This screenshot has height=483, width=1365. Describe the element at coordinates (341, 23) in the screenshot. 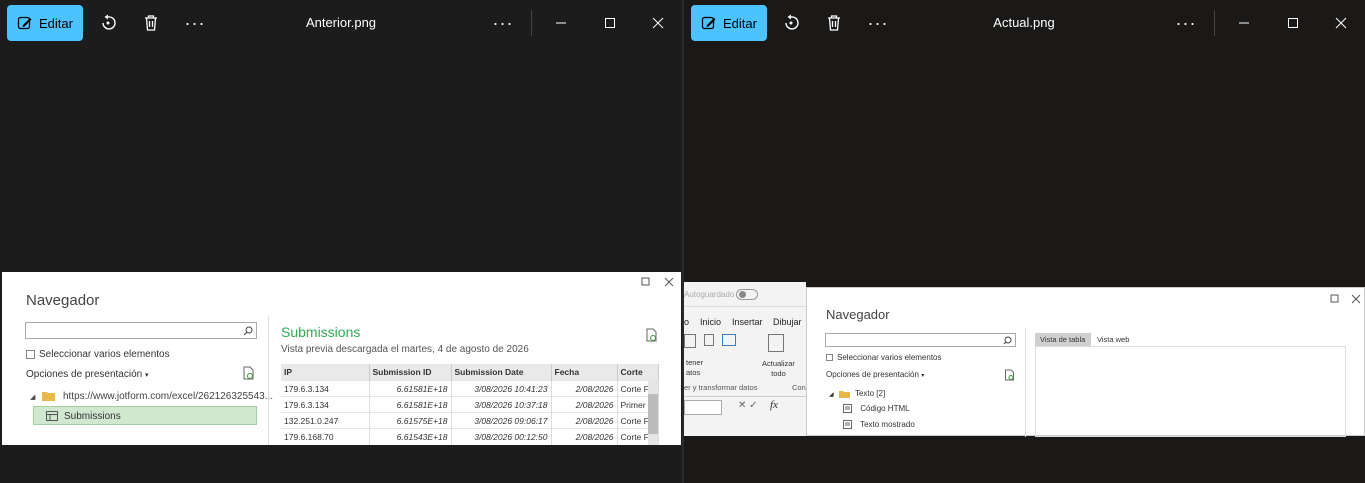

I see `titlebar: Editar ··· Anterior.png ···` at that location.